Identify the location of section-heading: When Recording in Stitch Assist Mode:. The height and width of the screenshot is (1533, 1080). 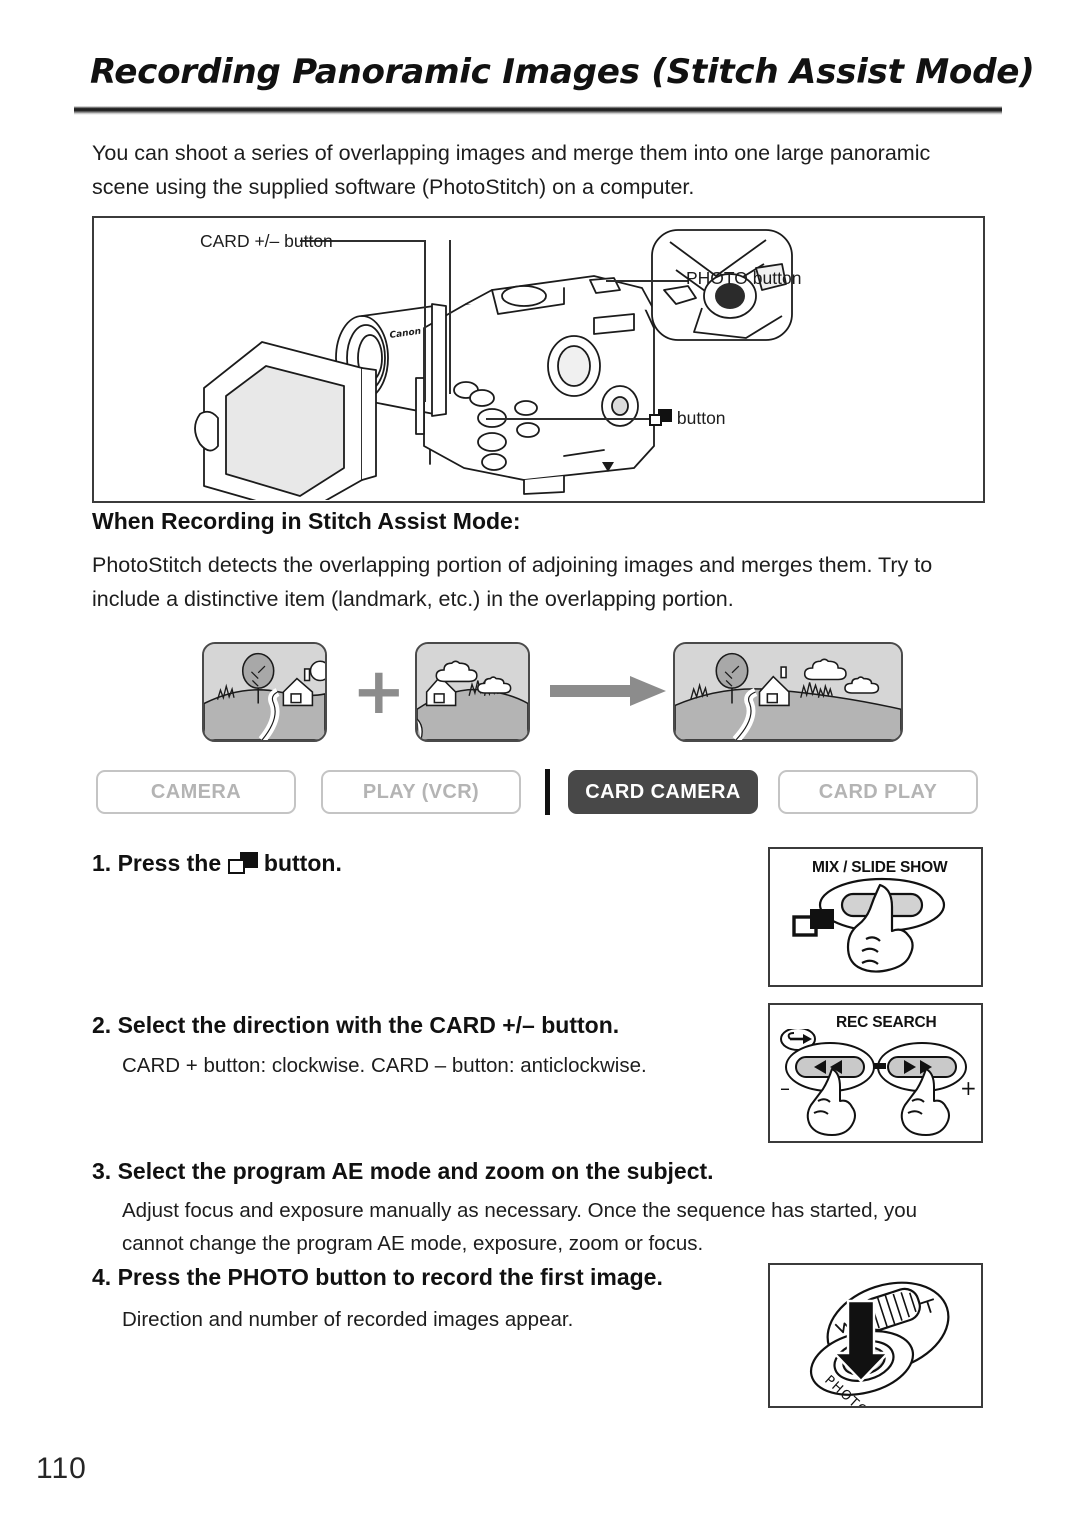
(306, 521).